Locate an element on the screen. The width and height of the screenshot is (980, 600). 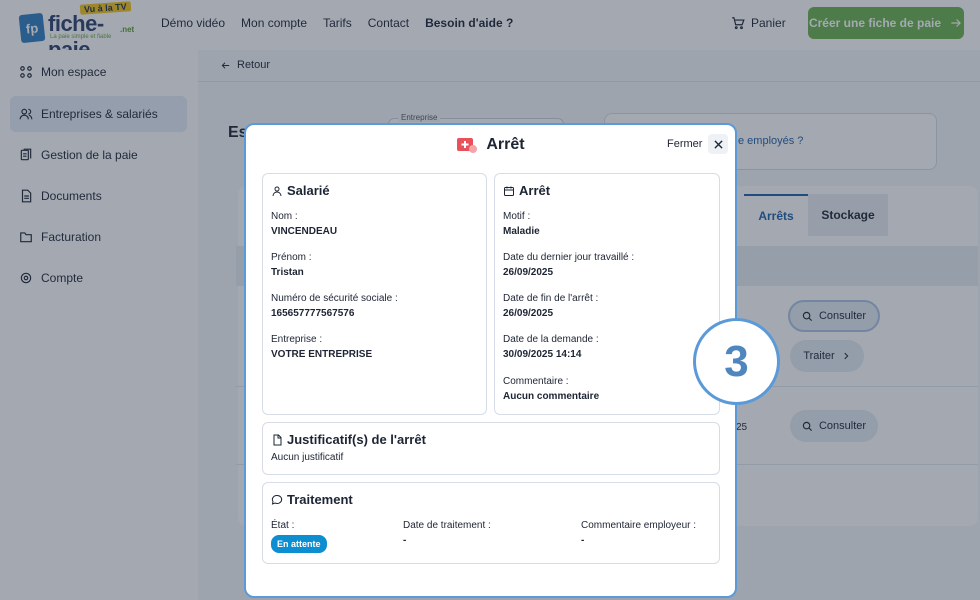
justificatif-heading: Justificatif(s) de l'arrêt is located at coordinates (348, 439).